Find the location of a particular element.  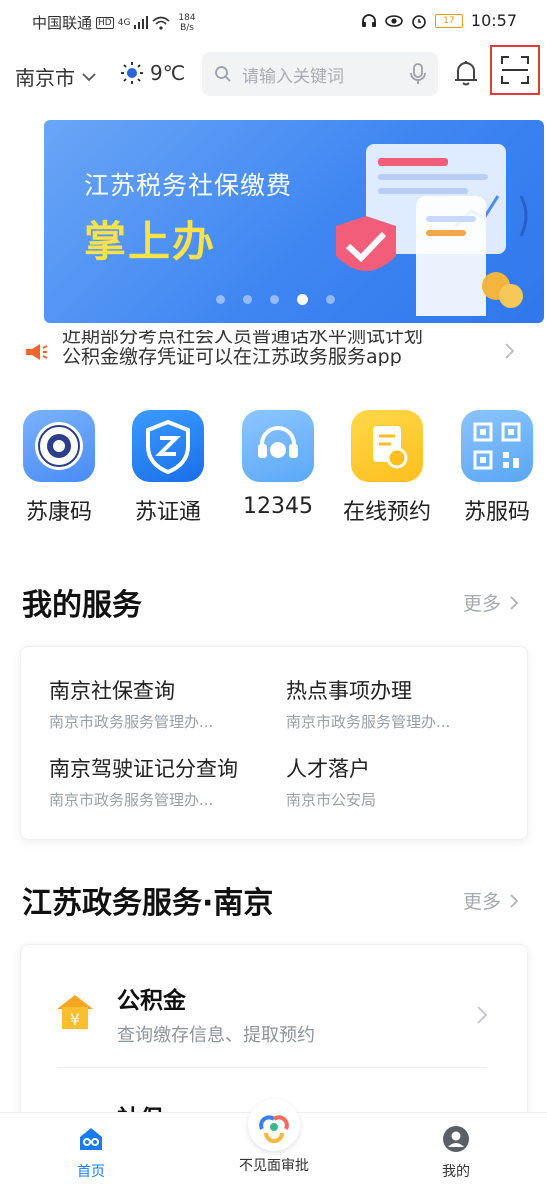

headphone-icon is located at coordinates (368, 20).